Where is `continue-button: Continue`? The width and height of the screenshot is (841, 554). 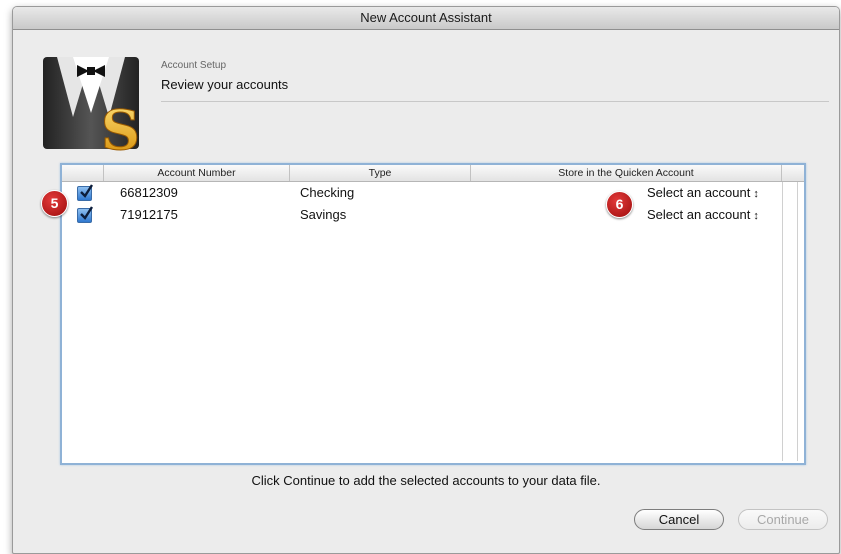
continue-button: Continue is located at coordinates (783, 519).